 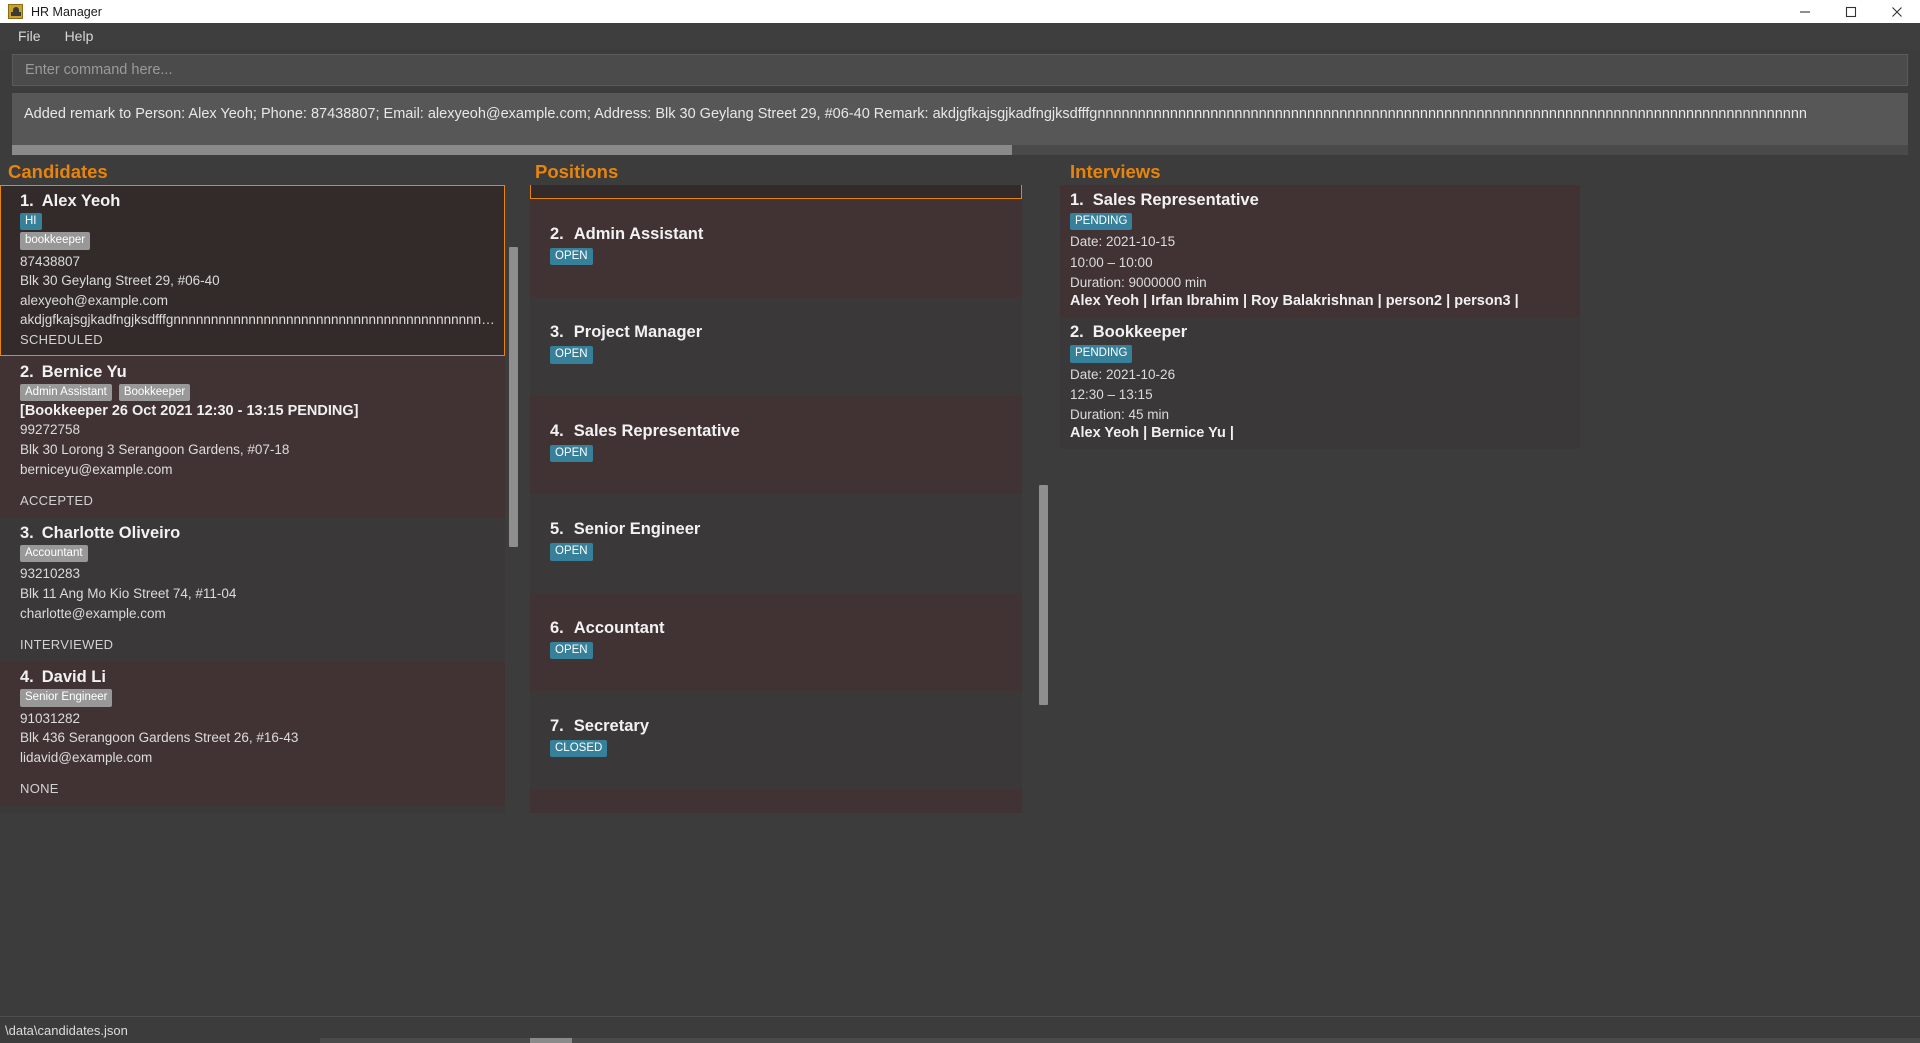 I want to click on position-card: 6. Accountant OPEN, so click(x=776, y=641).